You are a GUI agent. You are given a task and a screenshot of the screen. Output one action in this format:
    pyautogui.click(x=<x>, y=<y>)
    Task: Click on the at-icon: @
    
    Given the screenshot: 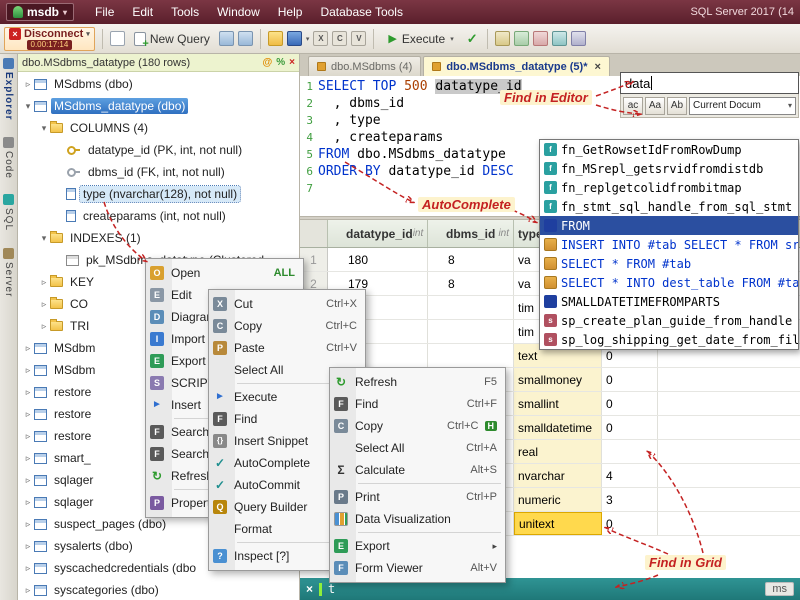 What is the action you would take?
    pyautogui.click(x=267, y=62)
    